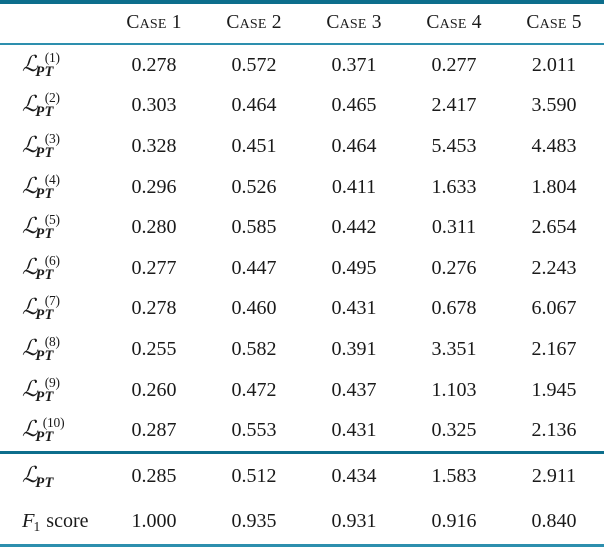  I want to click on loss-superscript: (2), so click(52, 98).